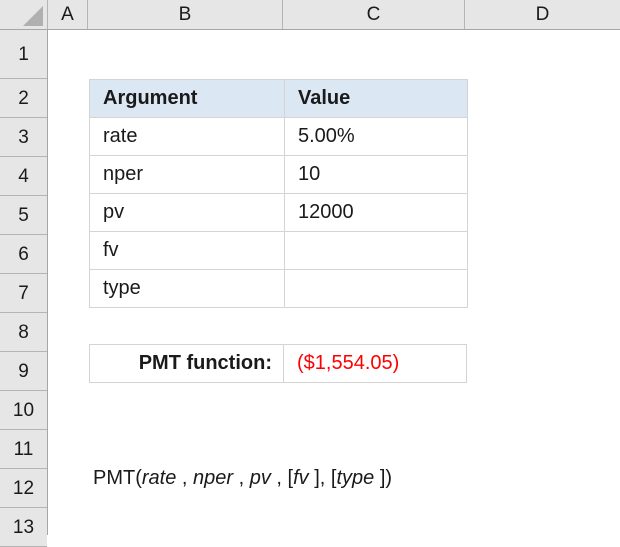 This screenshot has height=547, width=620. What do you see at coordinates (23, 371) in the screenshot?
I see `row-header-9: 9` at bounding box center [23, 371].